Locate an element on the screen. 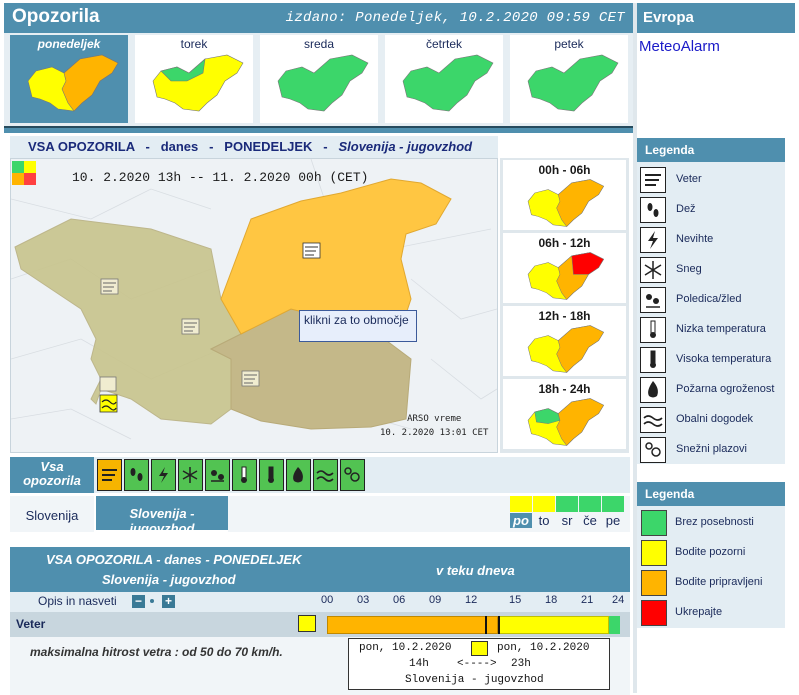 The width and height of the screenshot is (799, 695). level-legend-yellow: Bodite pozorni is located at coordinates (711, 552).